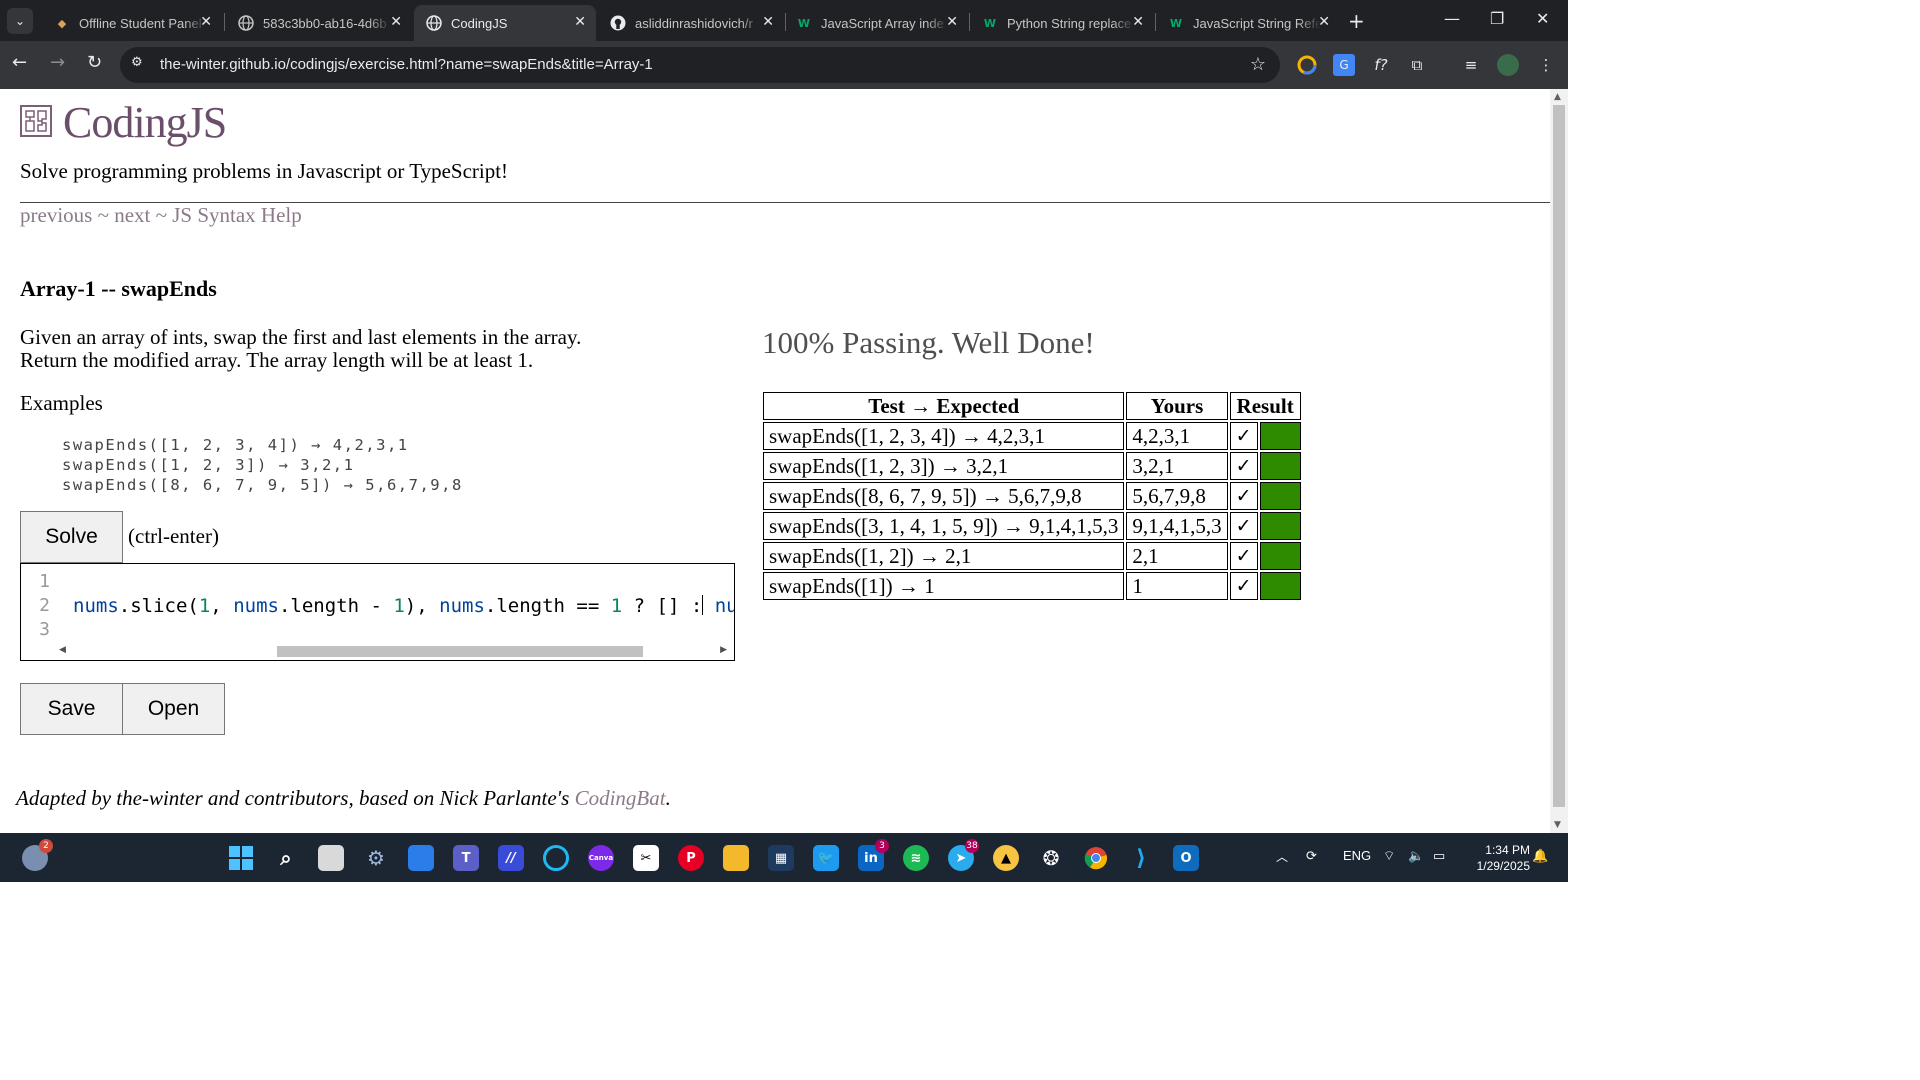 This screenshot has width=1920, height=1080. I want to click on twitter-icon: 🐦, so click(826, 858).